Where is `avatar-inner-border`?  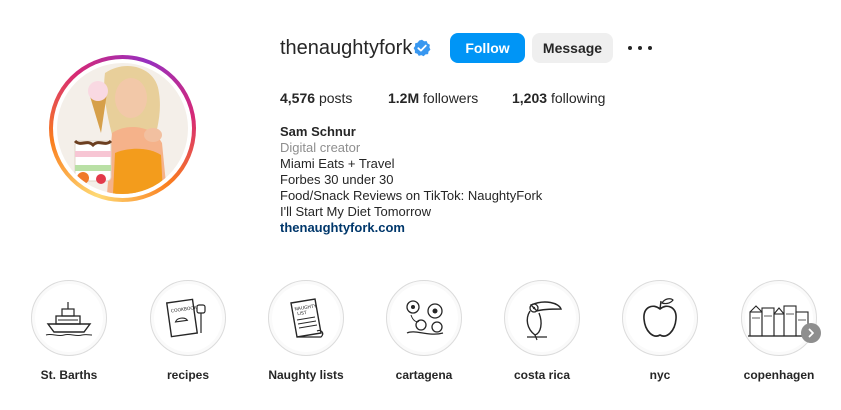
avatar-inner-border is located at coordinates (122, 128).